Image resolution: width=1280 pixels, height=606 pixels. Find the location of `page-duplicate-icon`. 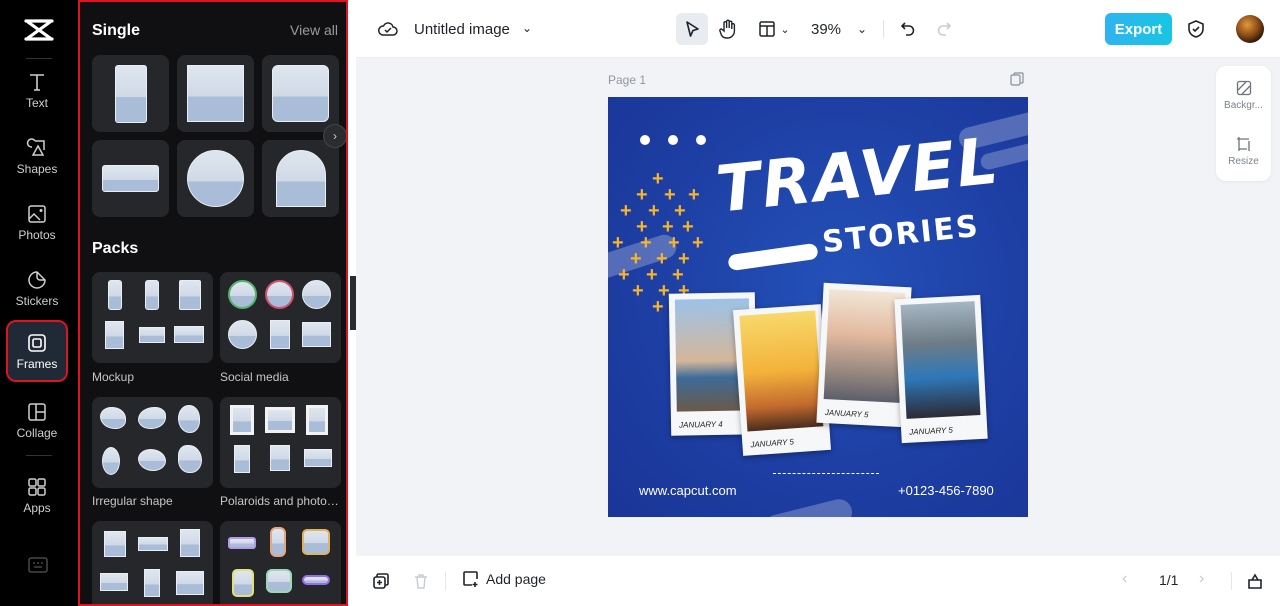

page-duplicate-icon is located at coordinates (1017, 79).